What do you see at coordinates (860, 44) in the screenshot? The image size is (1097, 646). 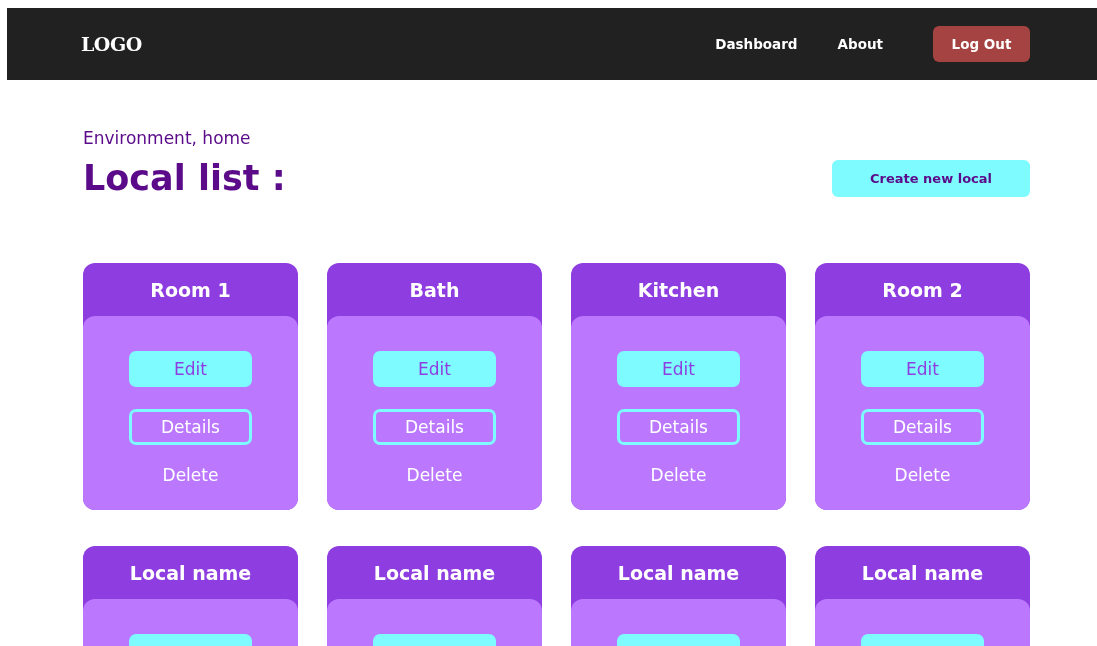 I see `nav-link: About` at bounding box center [860, 44].